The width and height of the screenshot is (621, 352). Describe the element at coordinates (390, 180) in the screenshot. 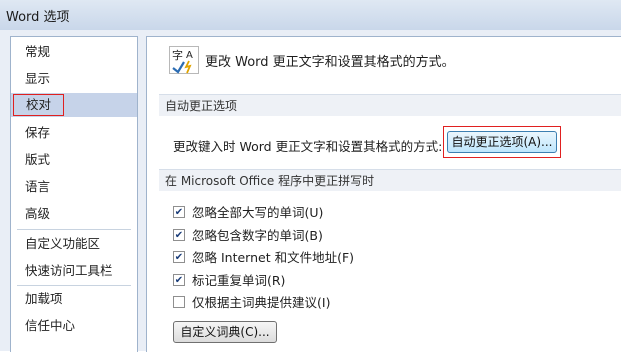

I see `spelling-section-header: 在 Microsoft Office 程序中更正拼写时` at that location.